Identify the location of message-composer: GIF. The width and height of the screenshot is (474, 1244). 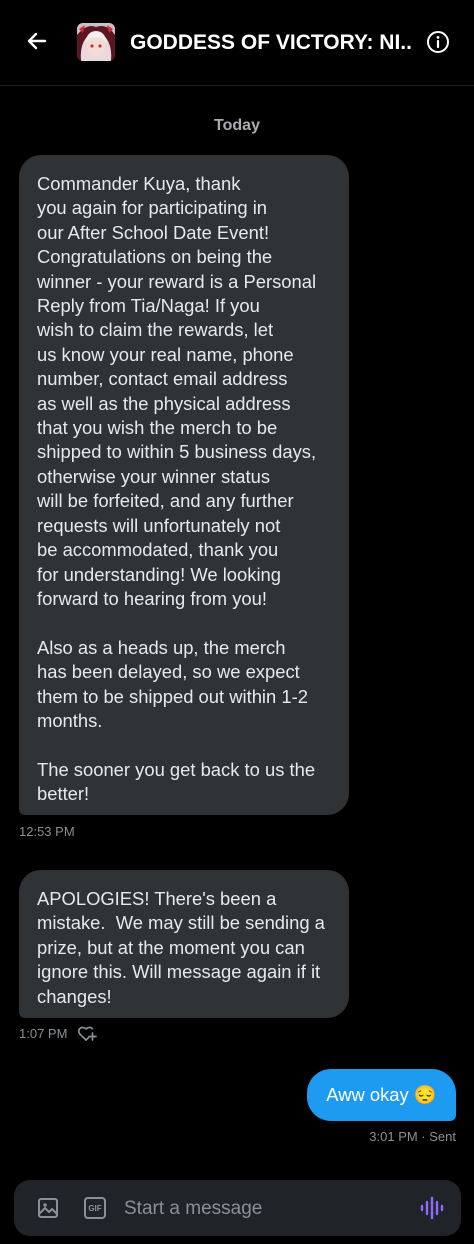
(237, 1208).